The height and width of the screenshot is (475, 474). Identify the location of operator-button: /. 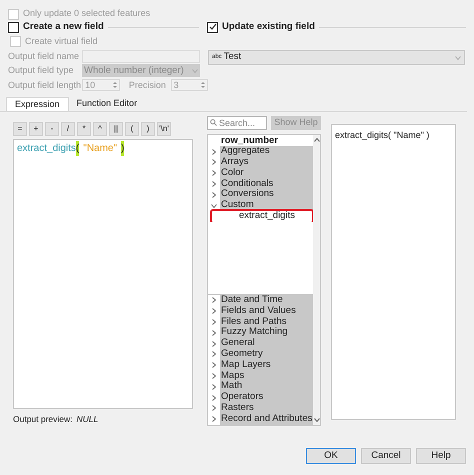
(68, 129).